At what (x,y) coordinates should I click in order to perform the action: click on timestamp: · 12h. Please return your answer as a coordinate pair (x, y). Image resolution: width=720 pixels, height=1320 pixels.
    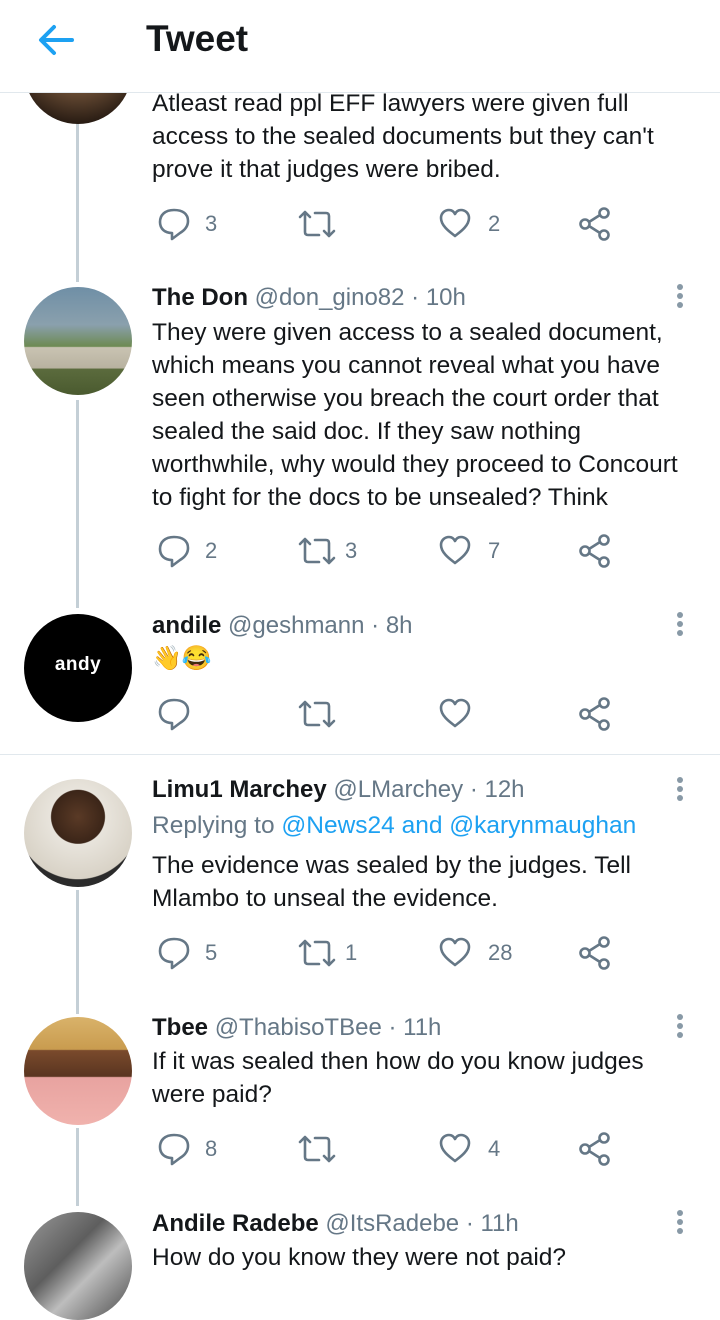
    Looking at the image, I should click on (497, 789).